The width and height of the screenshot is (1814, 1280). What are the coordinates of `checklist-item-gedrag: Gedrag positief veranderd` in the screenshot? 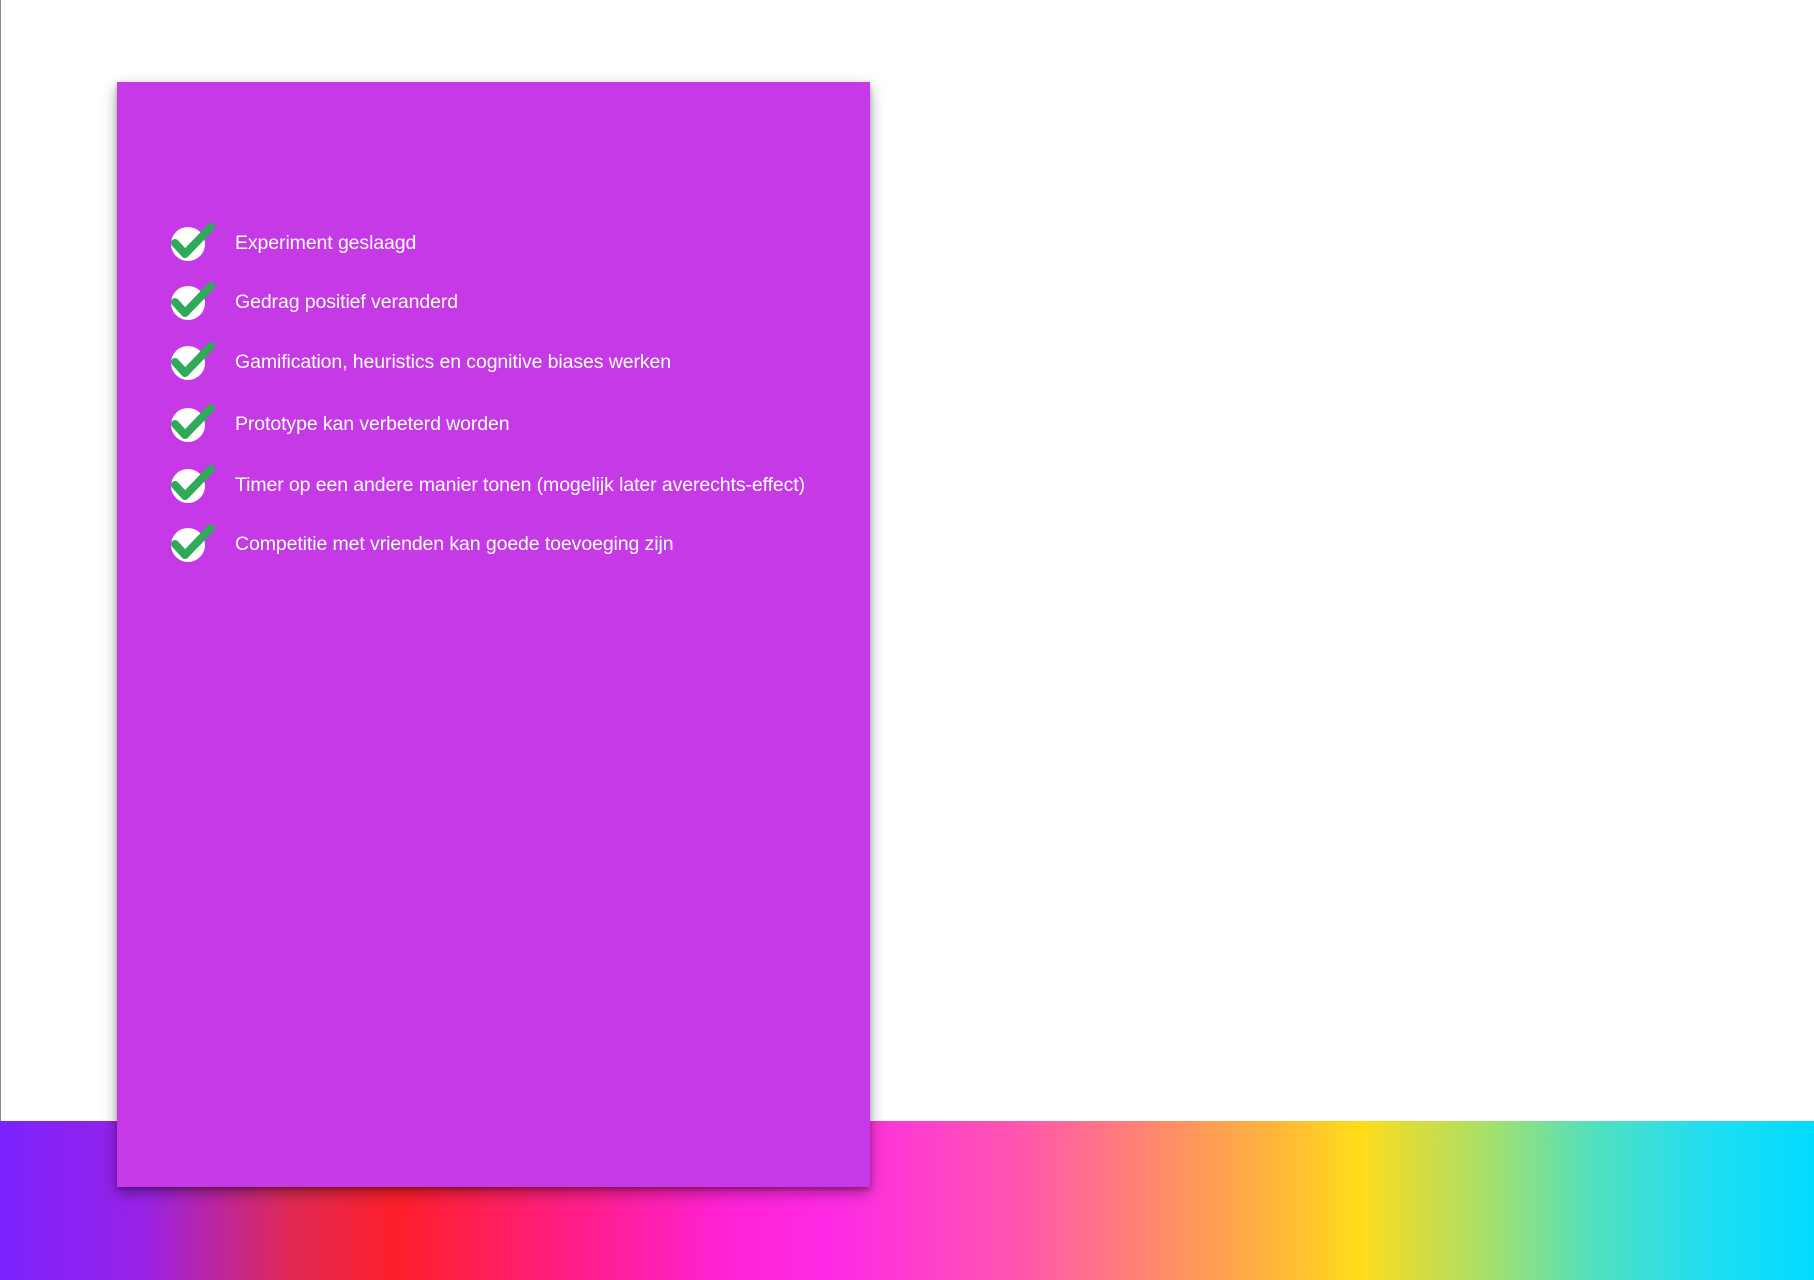 It's located at (313, 302).